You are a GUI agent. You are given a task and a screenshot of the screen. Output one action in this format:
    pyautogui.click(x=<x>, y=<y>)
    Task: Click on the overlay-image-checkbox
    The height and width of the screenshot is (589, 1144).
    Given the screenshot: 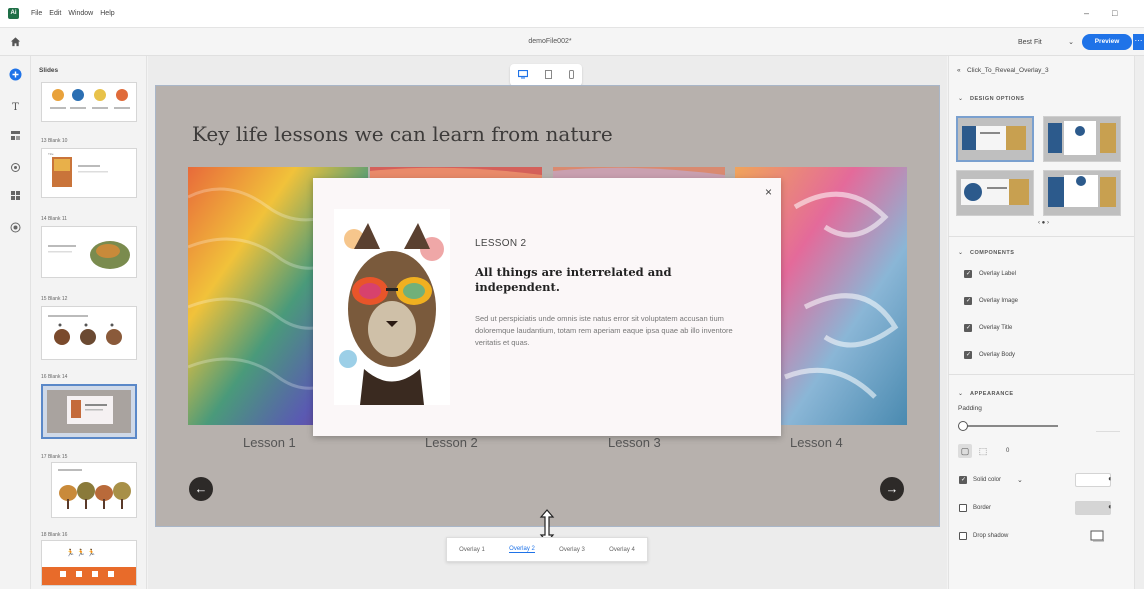 What is the action you would take?
    pyautogui.click(x=968, y=301)
    